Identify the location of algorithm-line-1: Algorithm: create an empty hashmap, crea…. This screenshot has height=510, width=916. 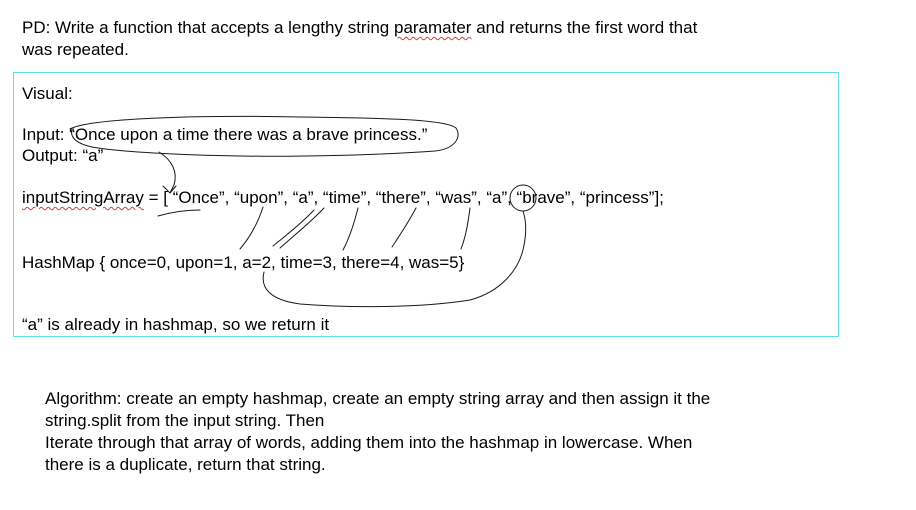
(378, 398).